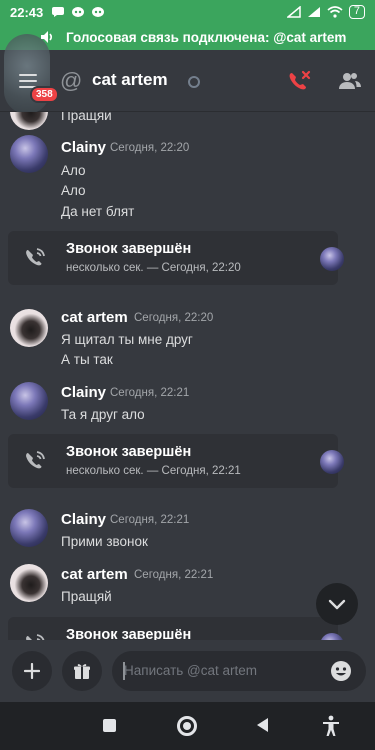  Describe the element at coordinates (356, 12) in the screenshot. I see `battery-indicator: 7` at that location.